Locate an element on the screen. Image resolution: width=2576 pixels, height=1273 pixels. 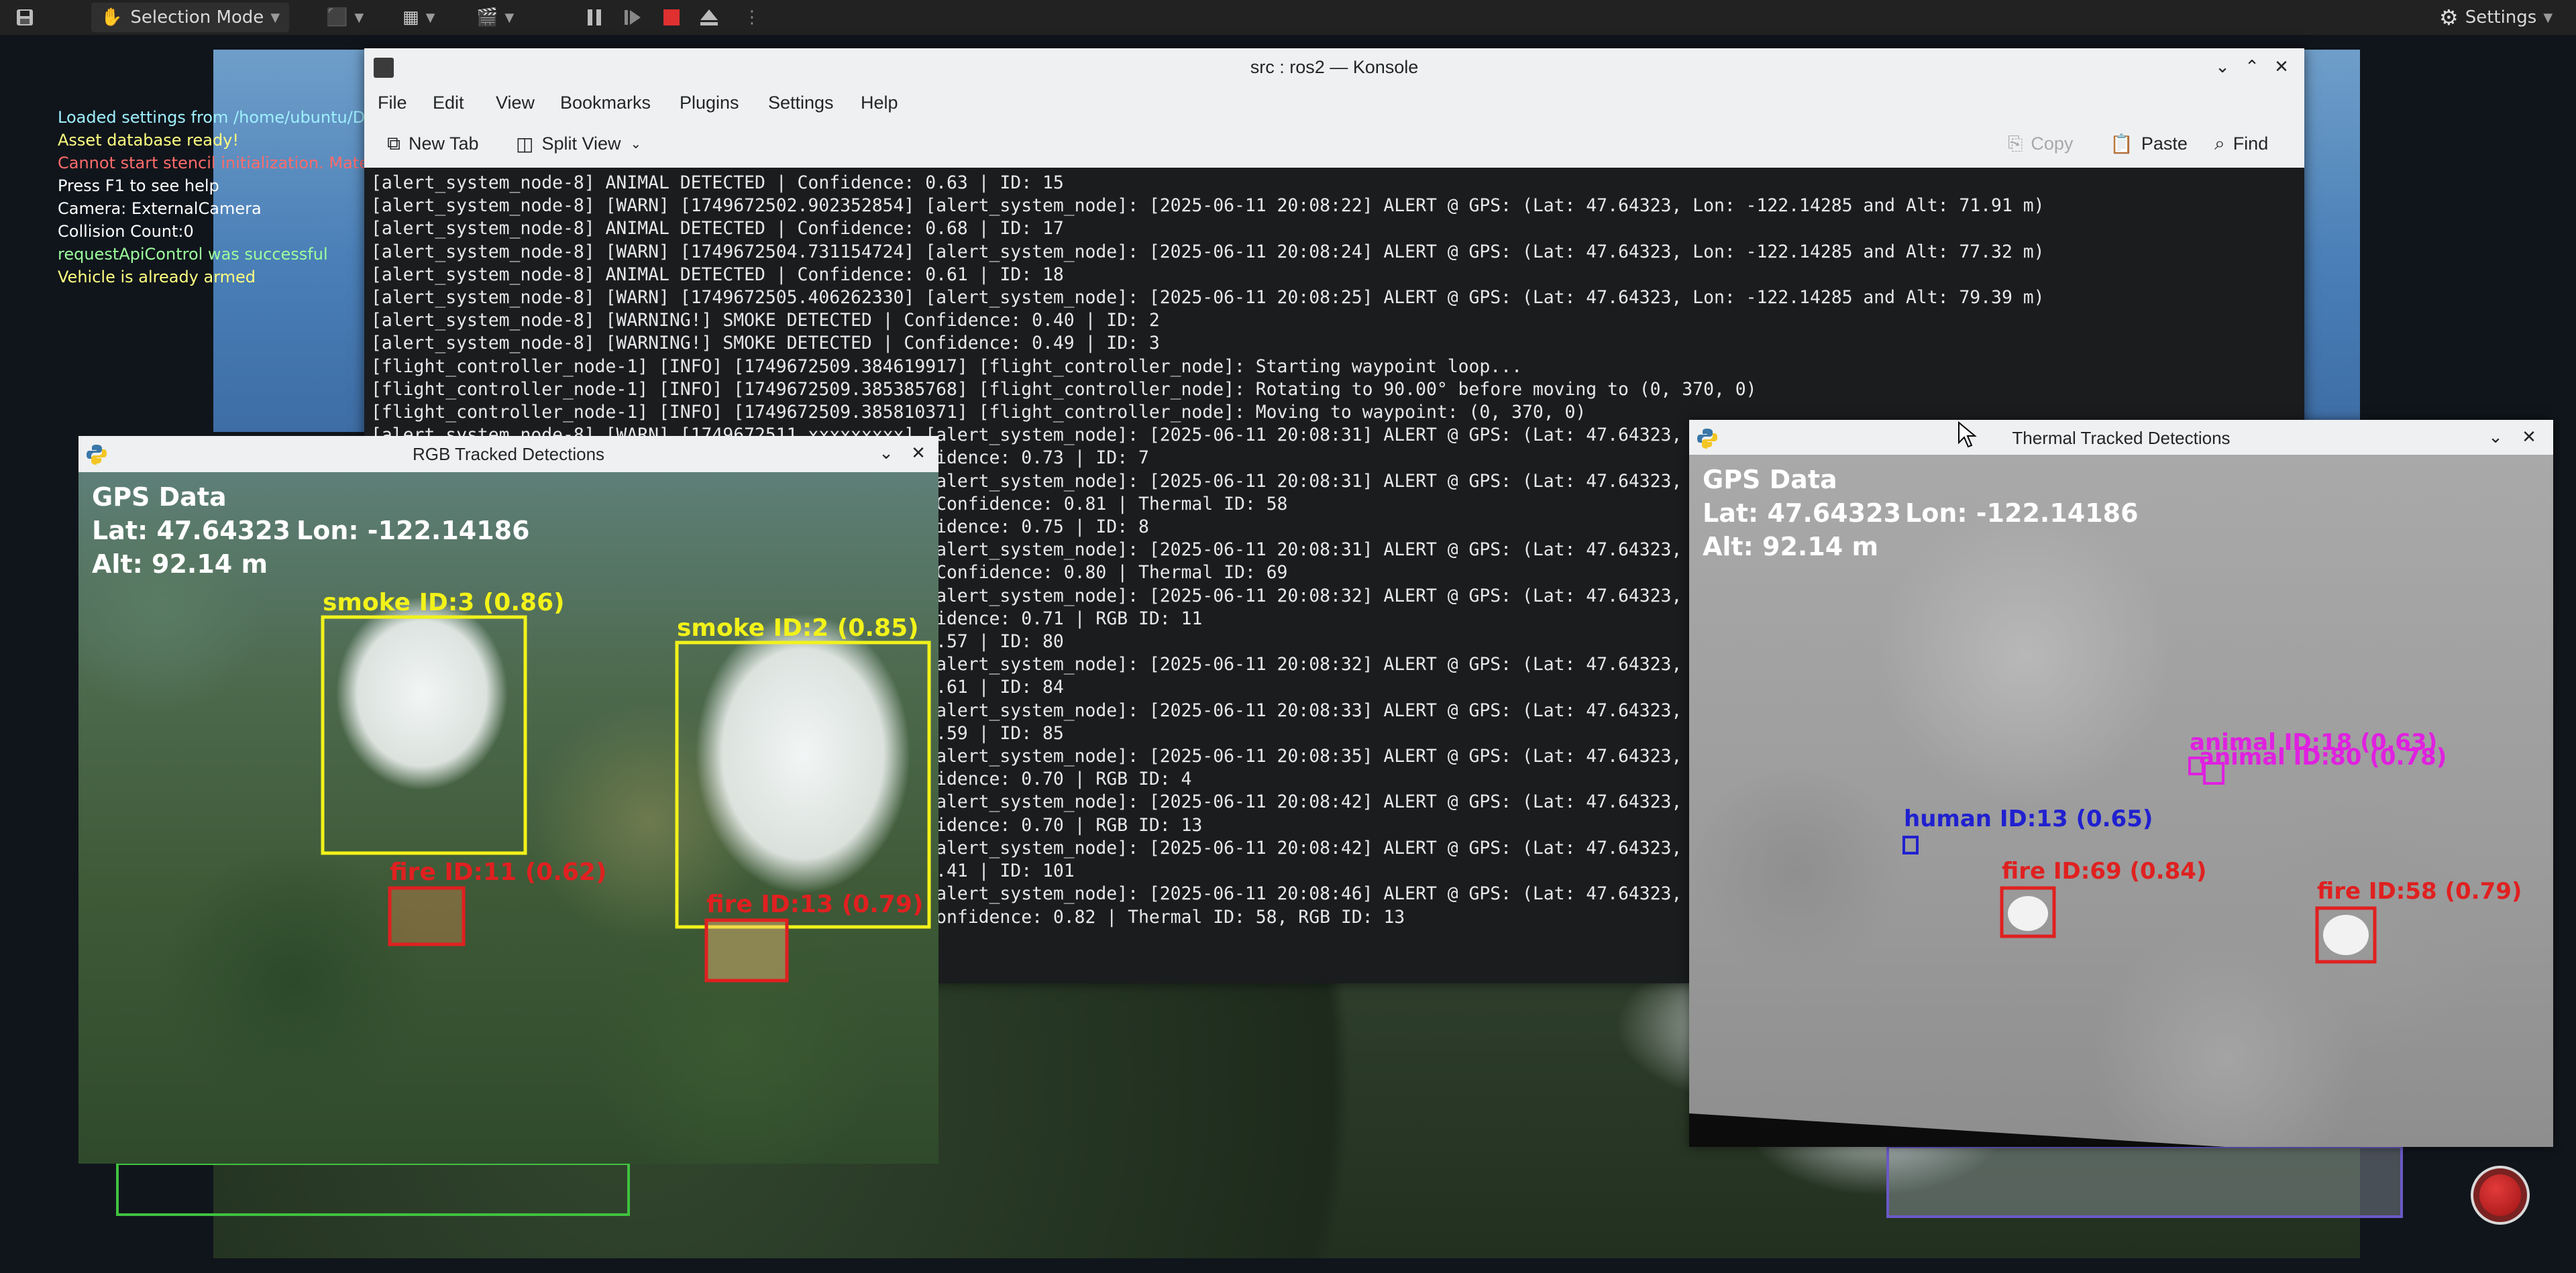
copy-icon: ⎘ is located at coordinates (2015, 143).